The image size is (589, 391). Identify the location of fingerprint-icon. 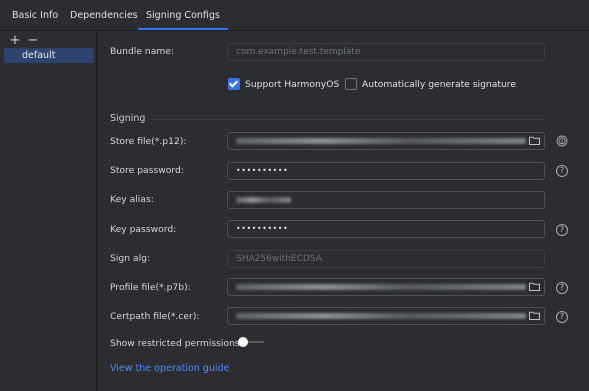
(562, 141).